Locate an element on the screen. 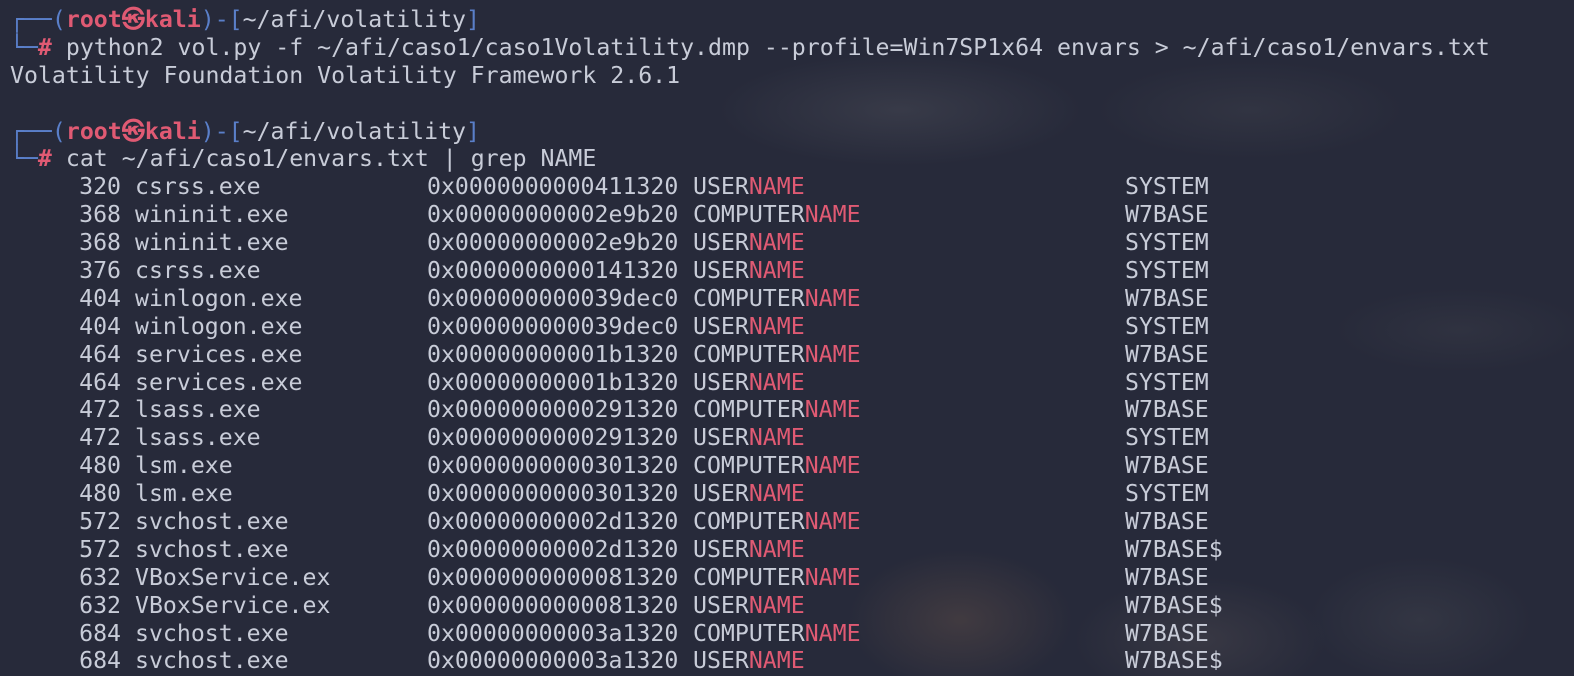  pid-cell: 464 is located at coordinates (100, 382).